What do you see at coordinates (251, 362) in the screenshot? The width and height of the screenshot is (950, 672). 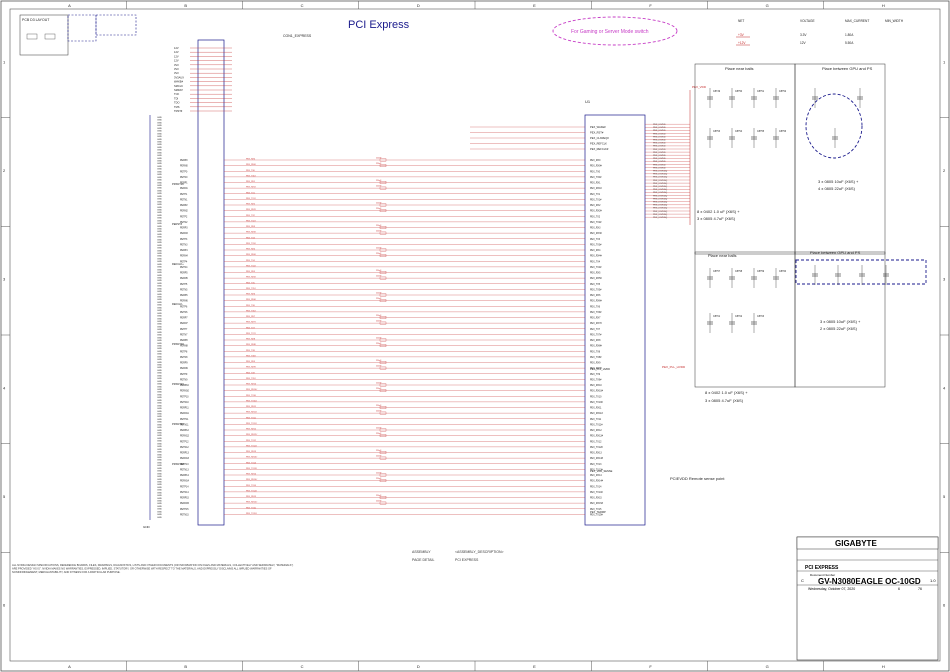 I see `lane-net-label: PEX_RX9` at bounding box center [251, 362].